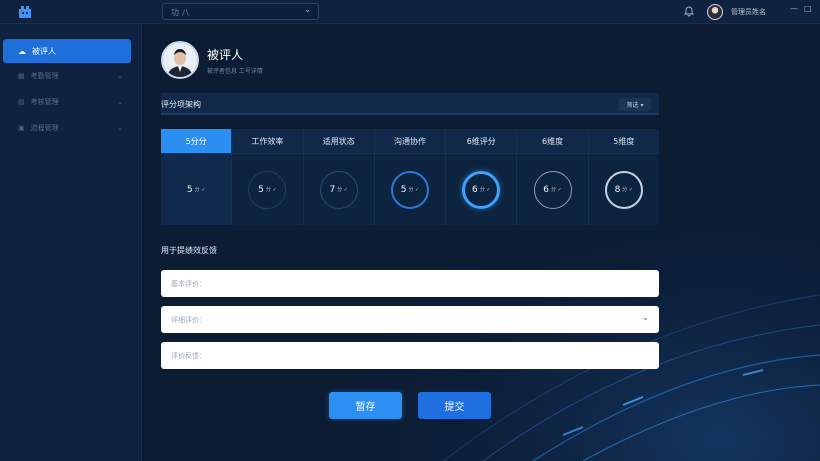  I want to click on window-controls: — □, so click(801, 8).